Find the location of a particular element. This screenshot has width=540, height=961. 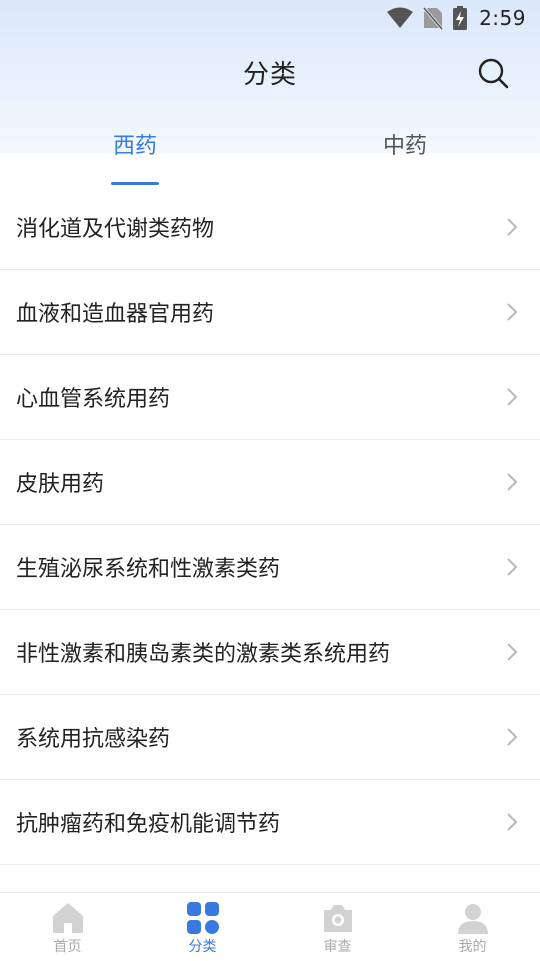

nav-home: 首页 is located at coordinates (67, 927).